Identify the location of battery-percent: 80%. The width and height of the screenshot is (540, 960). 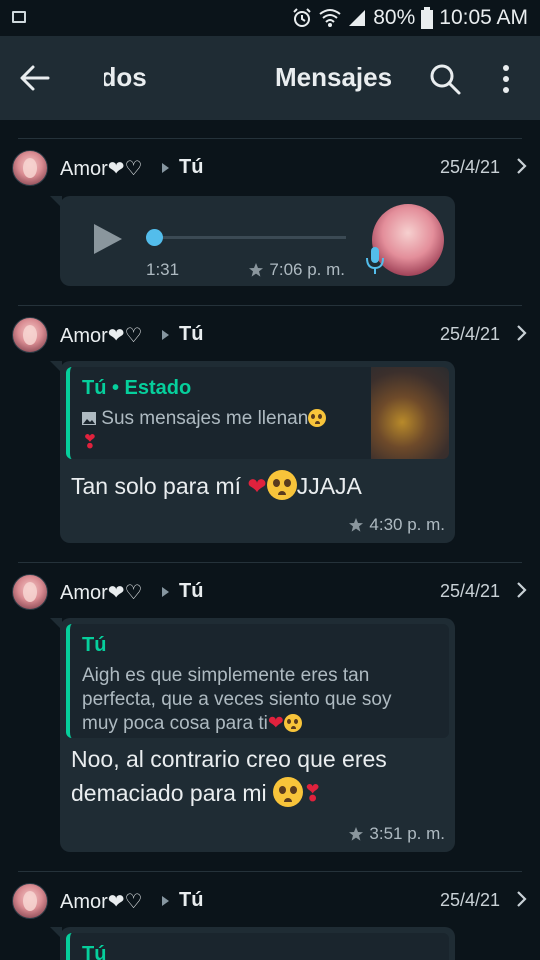
(394, 17).